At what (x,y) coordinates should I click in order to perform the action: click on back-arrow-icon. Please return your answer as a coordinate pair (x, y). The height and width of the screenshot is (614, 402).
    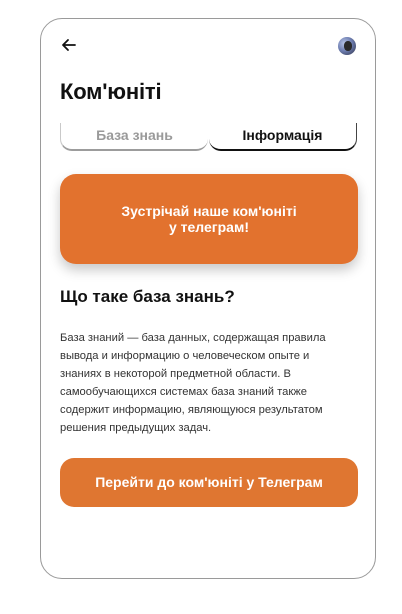
    Looking at the image, I should click on (69, 45).